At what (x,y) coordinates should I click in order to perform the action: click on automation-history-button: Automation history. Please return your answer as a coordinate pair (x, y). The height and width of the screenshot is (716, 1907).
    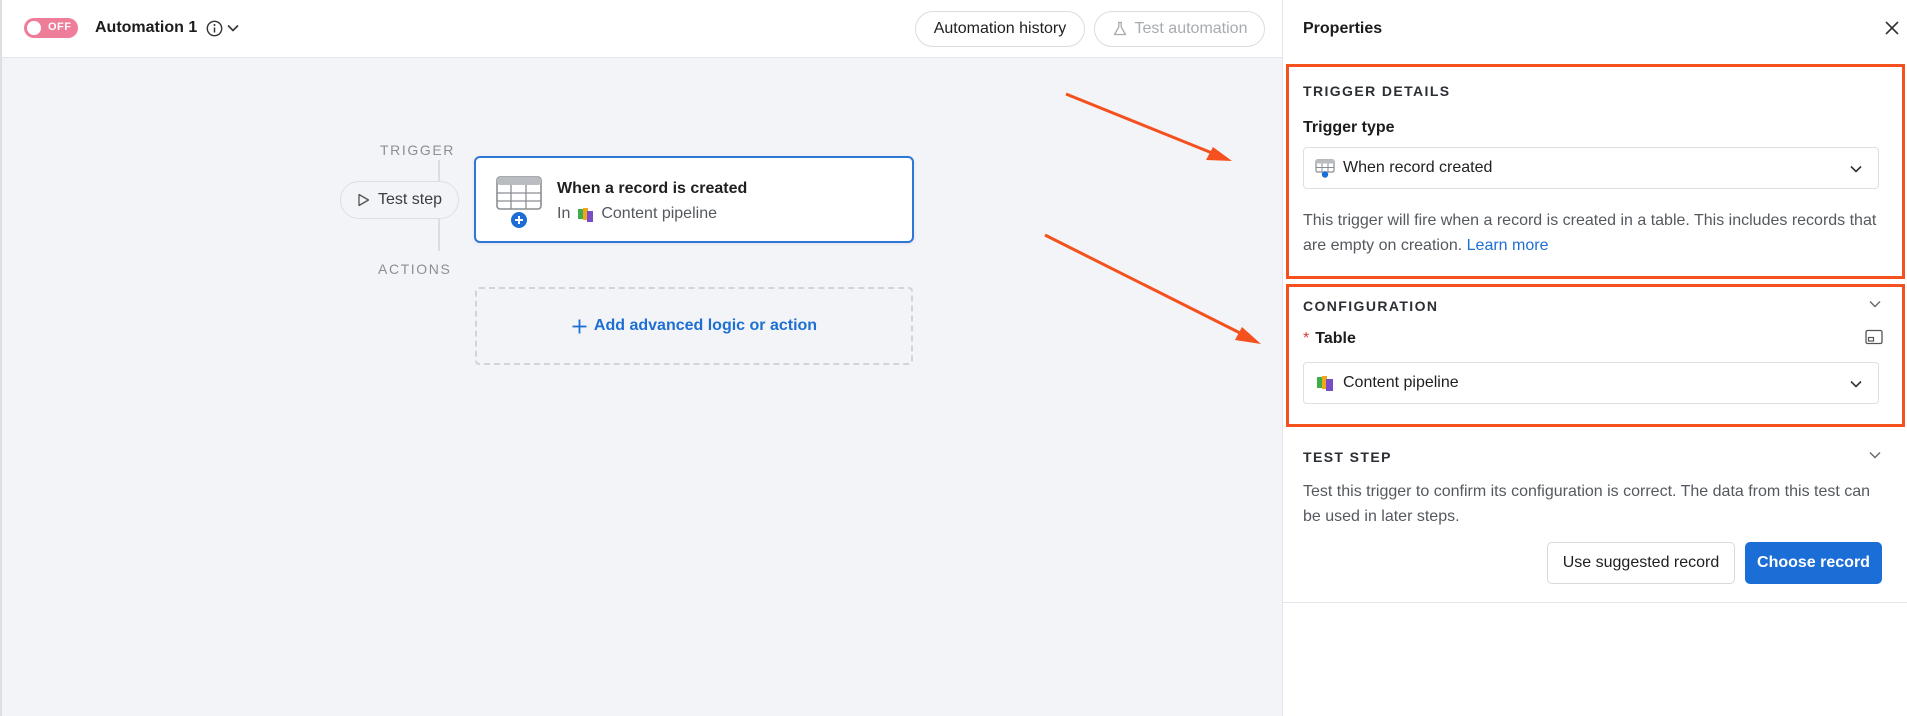
    Looking at the image, I should click on (1000, 29).